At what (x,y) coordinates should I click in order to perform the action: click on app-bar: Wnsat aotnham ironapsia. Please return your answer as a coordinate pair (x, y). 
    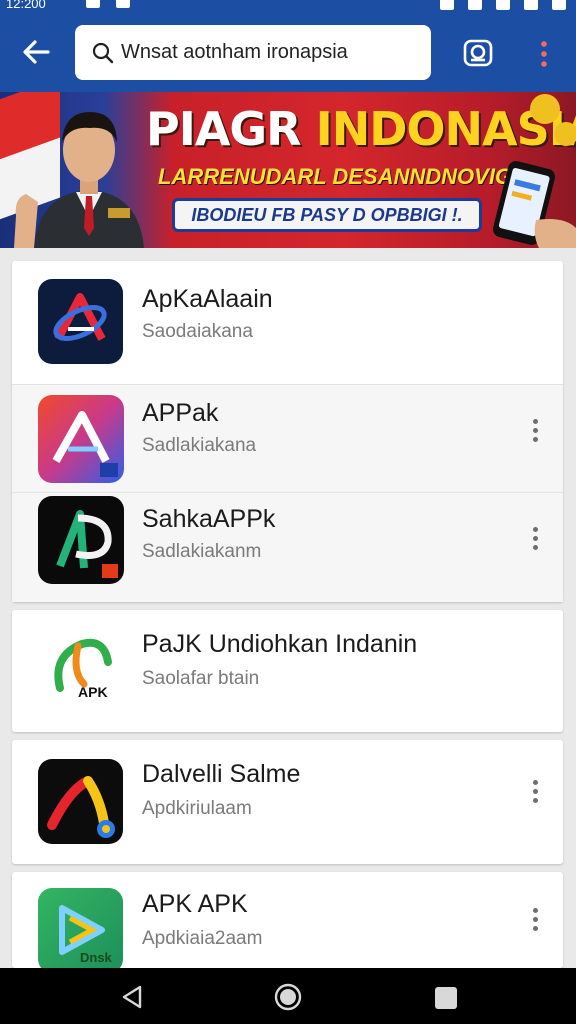
    Looking at the image, I should click on (288, 53).